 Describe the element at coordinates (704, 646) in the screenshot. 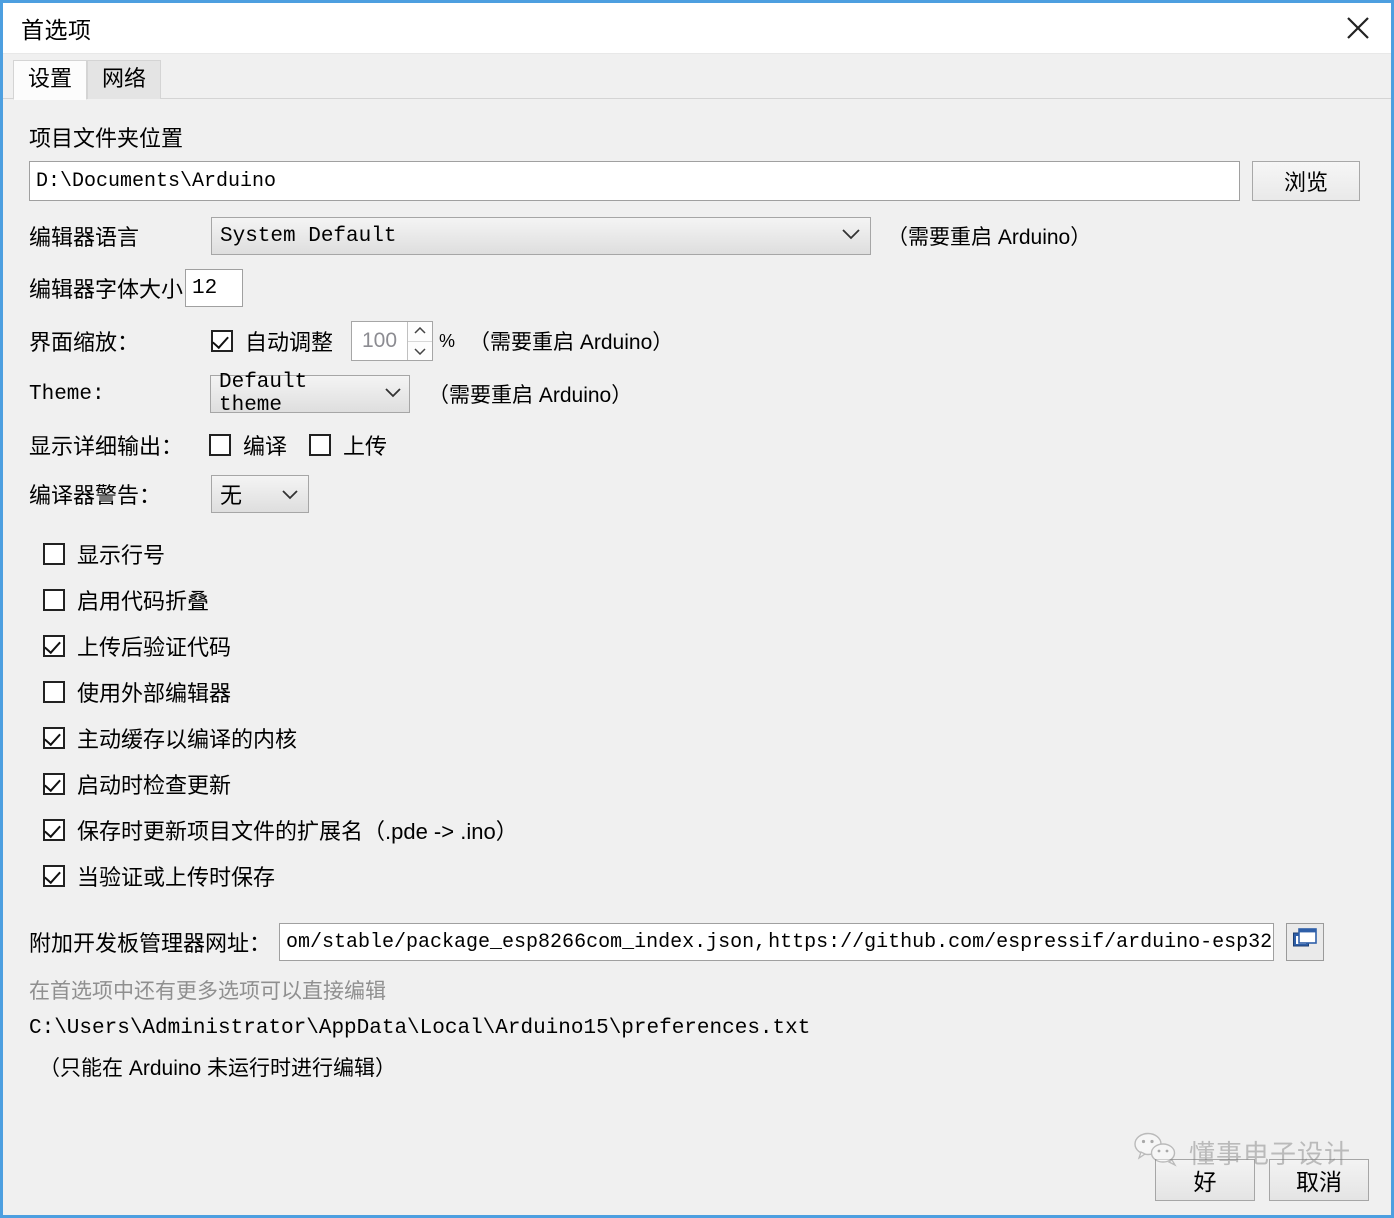

I see `option-verify-after-upload: 上传后验证代码` at that location.